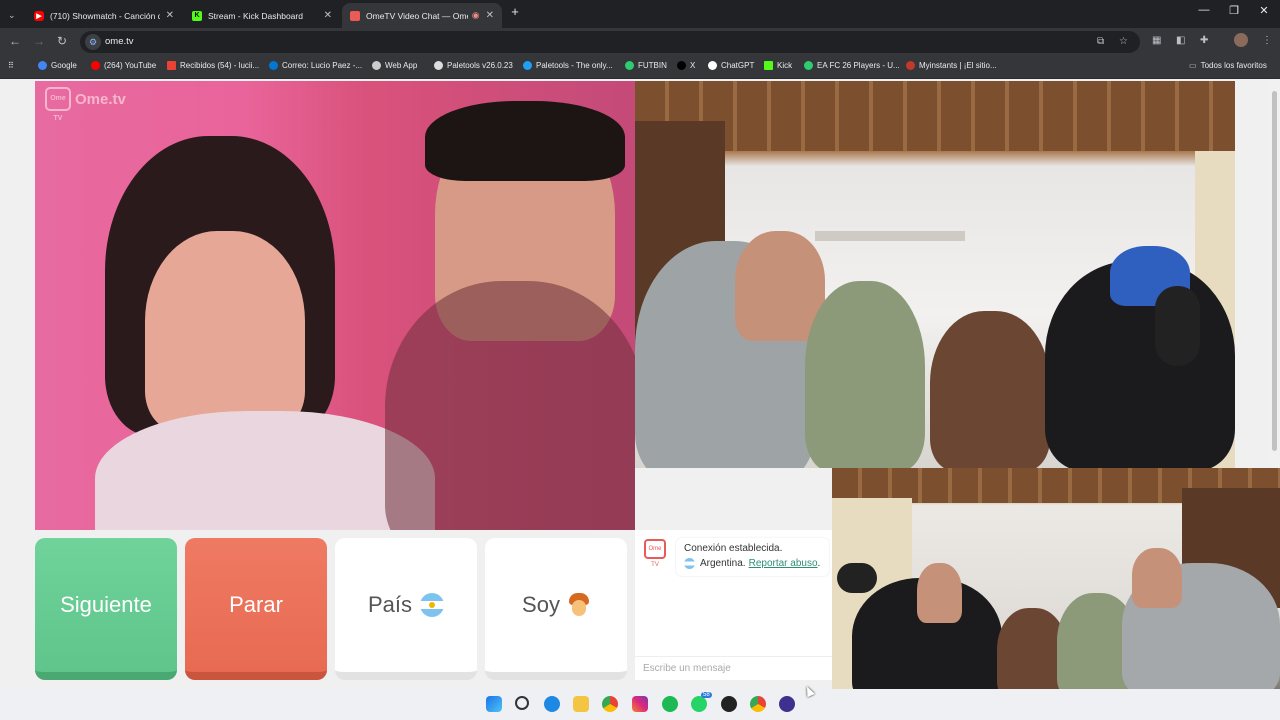  What do you see at coordinates (95, 65) in the screenshot?
I see `youtube-icon` at bounding box center [95, 65].